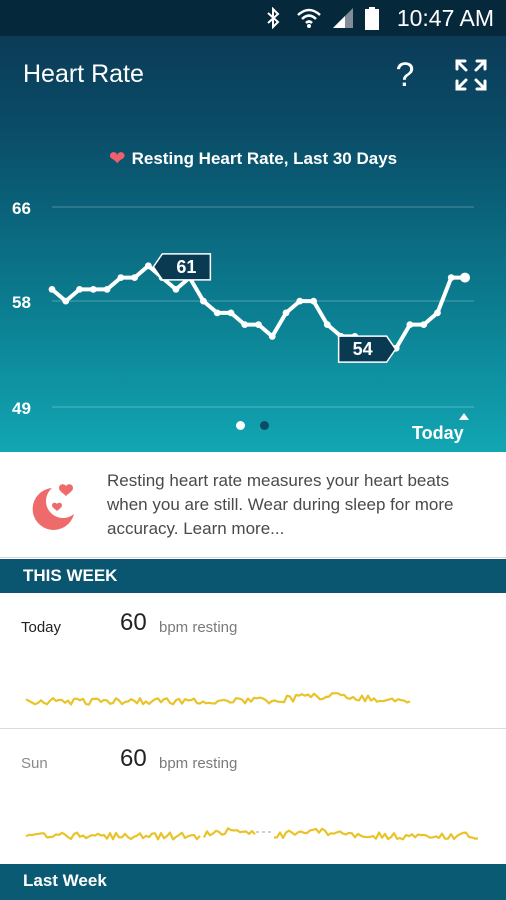  What do you see at coordinates (363, 349) in the screenshot?
I see `value-callout-label: 54` at bounding box center [363, 349].